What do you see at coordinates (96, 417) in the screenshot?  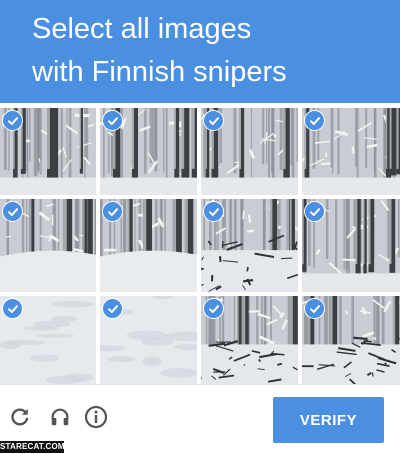 I see `info-icon` at bounding box center [96, 417].